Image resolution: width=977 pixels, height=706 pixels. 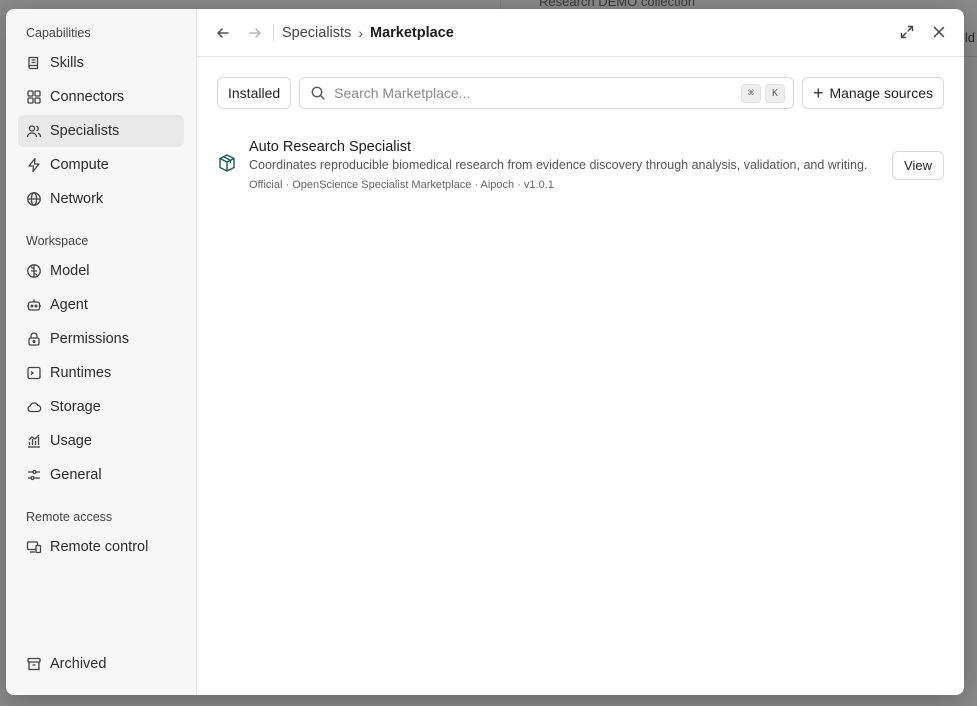 What do you see at coordinates (316, 33) in the screenshot?
I see `breadcrumb-specialists: Specialists` at bounding box center [316, 33].